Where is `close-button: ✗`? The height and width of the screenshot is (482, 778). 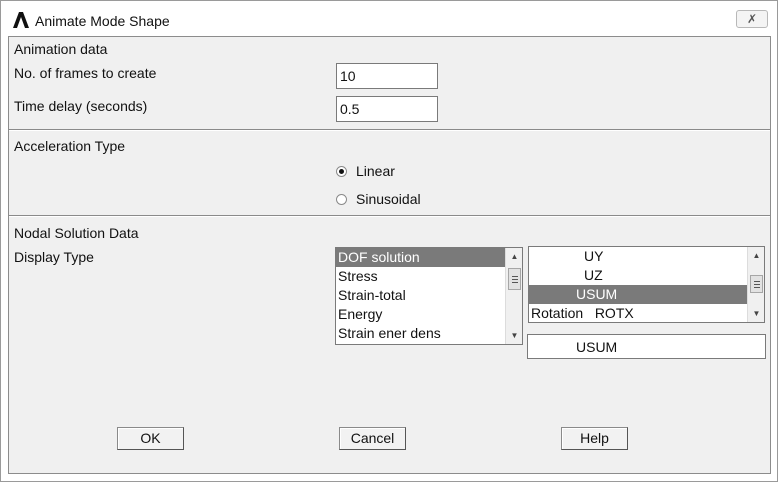 close-button: ✗ is located at coordinates (752, 19).